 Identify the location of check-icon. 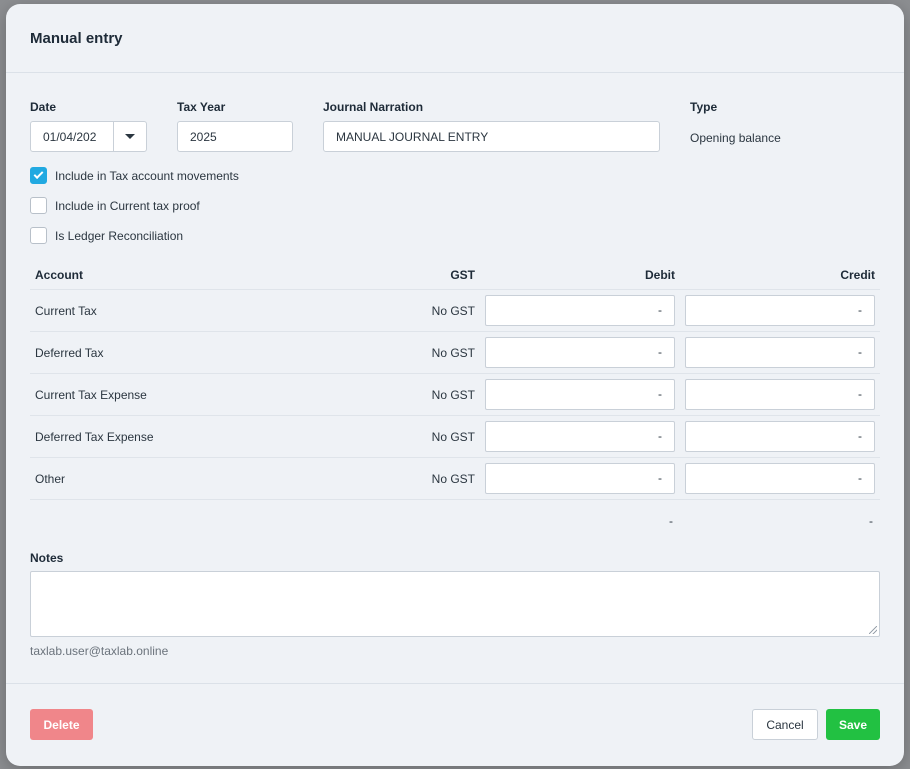
(38, 174).